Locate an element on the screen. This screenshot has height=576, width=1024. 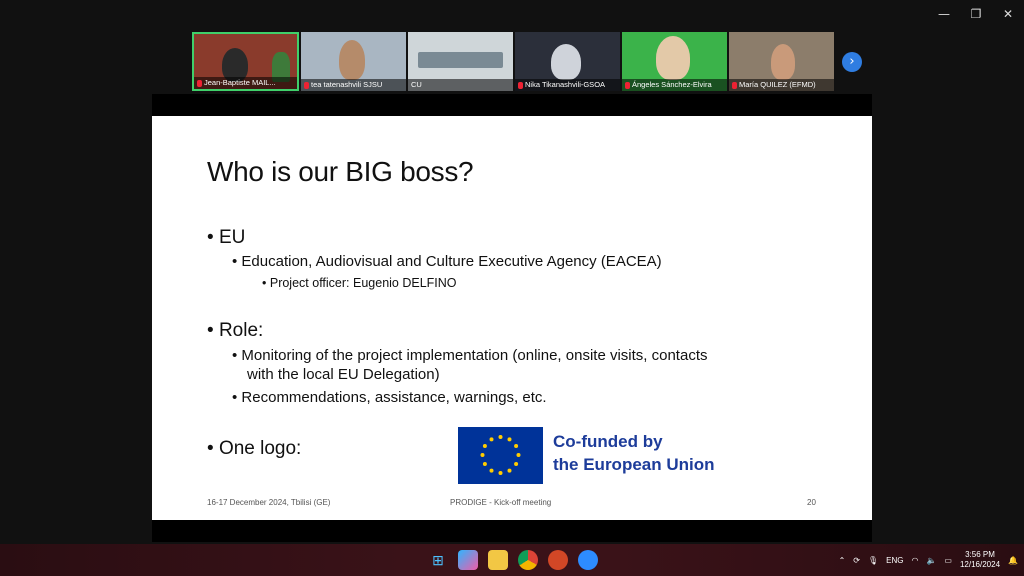
restore-button: ❐ is located at coordinates (976, 14).